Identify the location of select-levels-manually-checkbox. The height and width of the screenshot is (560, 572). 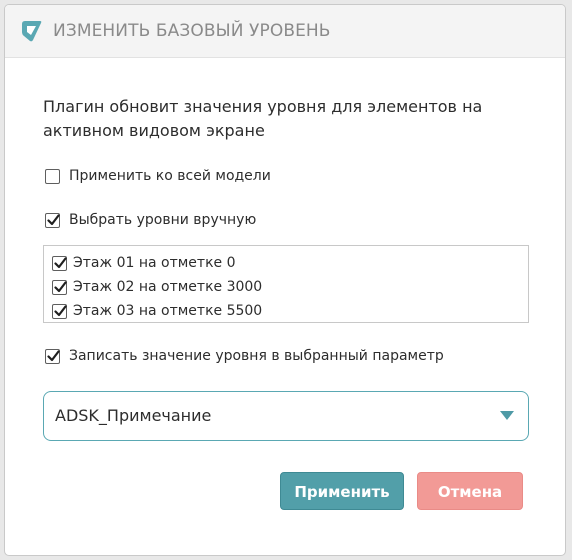
(52, 220).